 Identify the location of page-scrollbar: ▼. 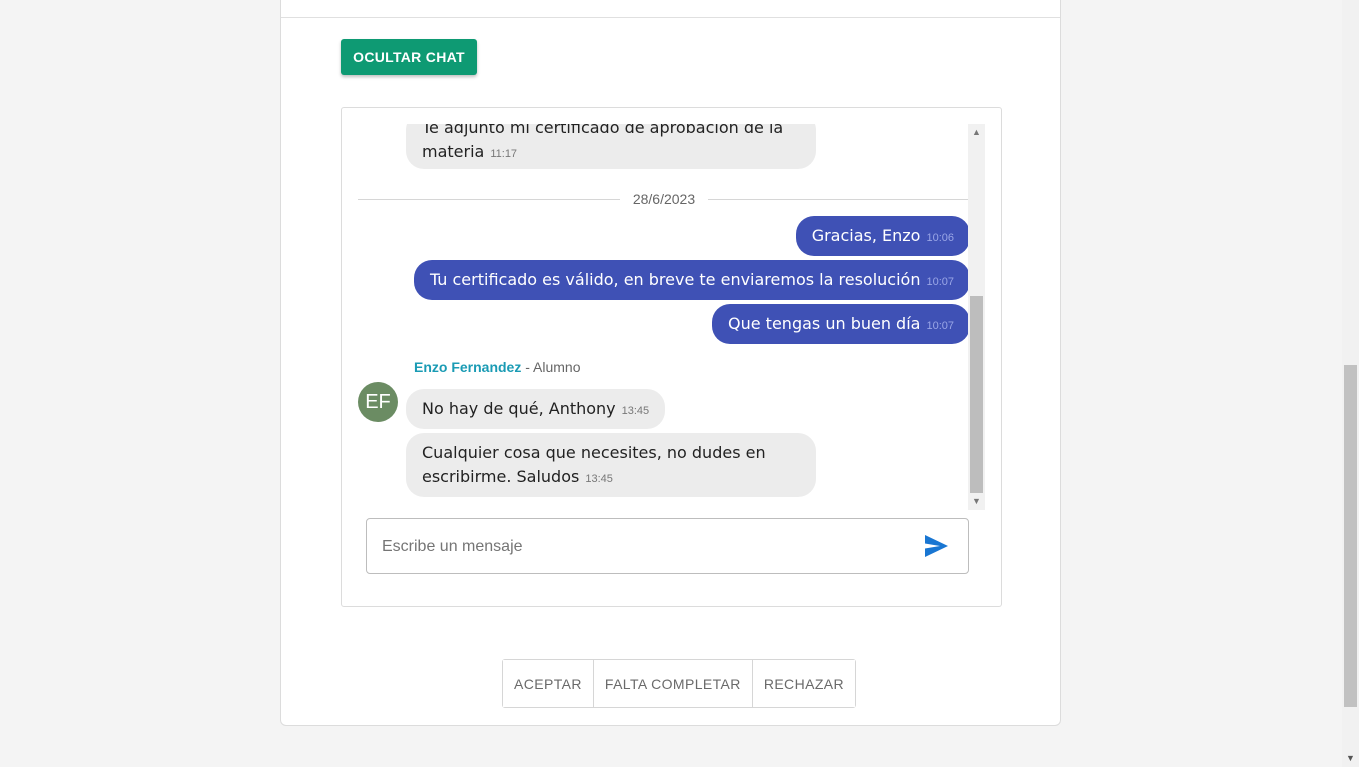
(1350, 383).